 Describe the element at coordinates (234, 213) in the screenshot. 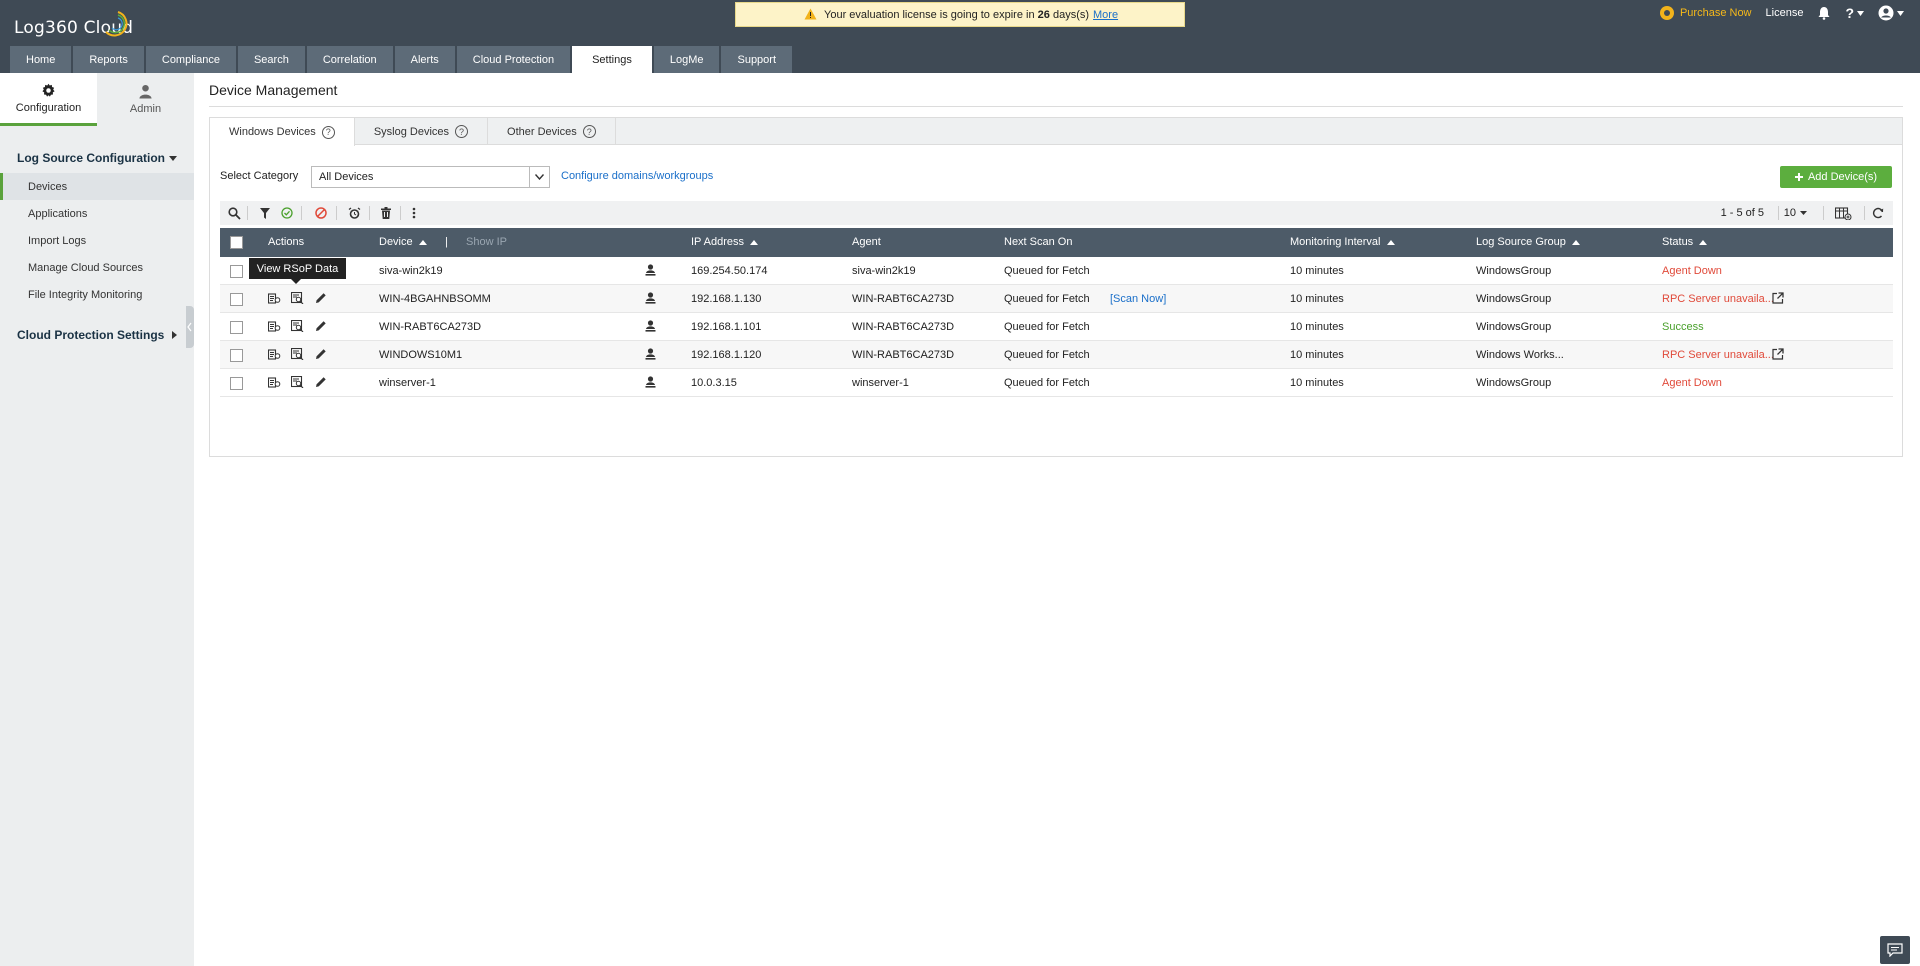

I see `search-icon` at that location.